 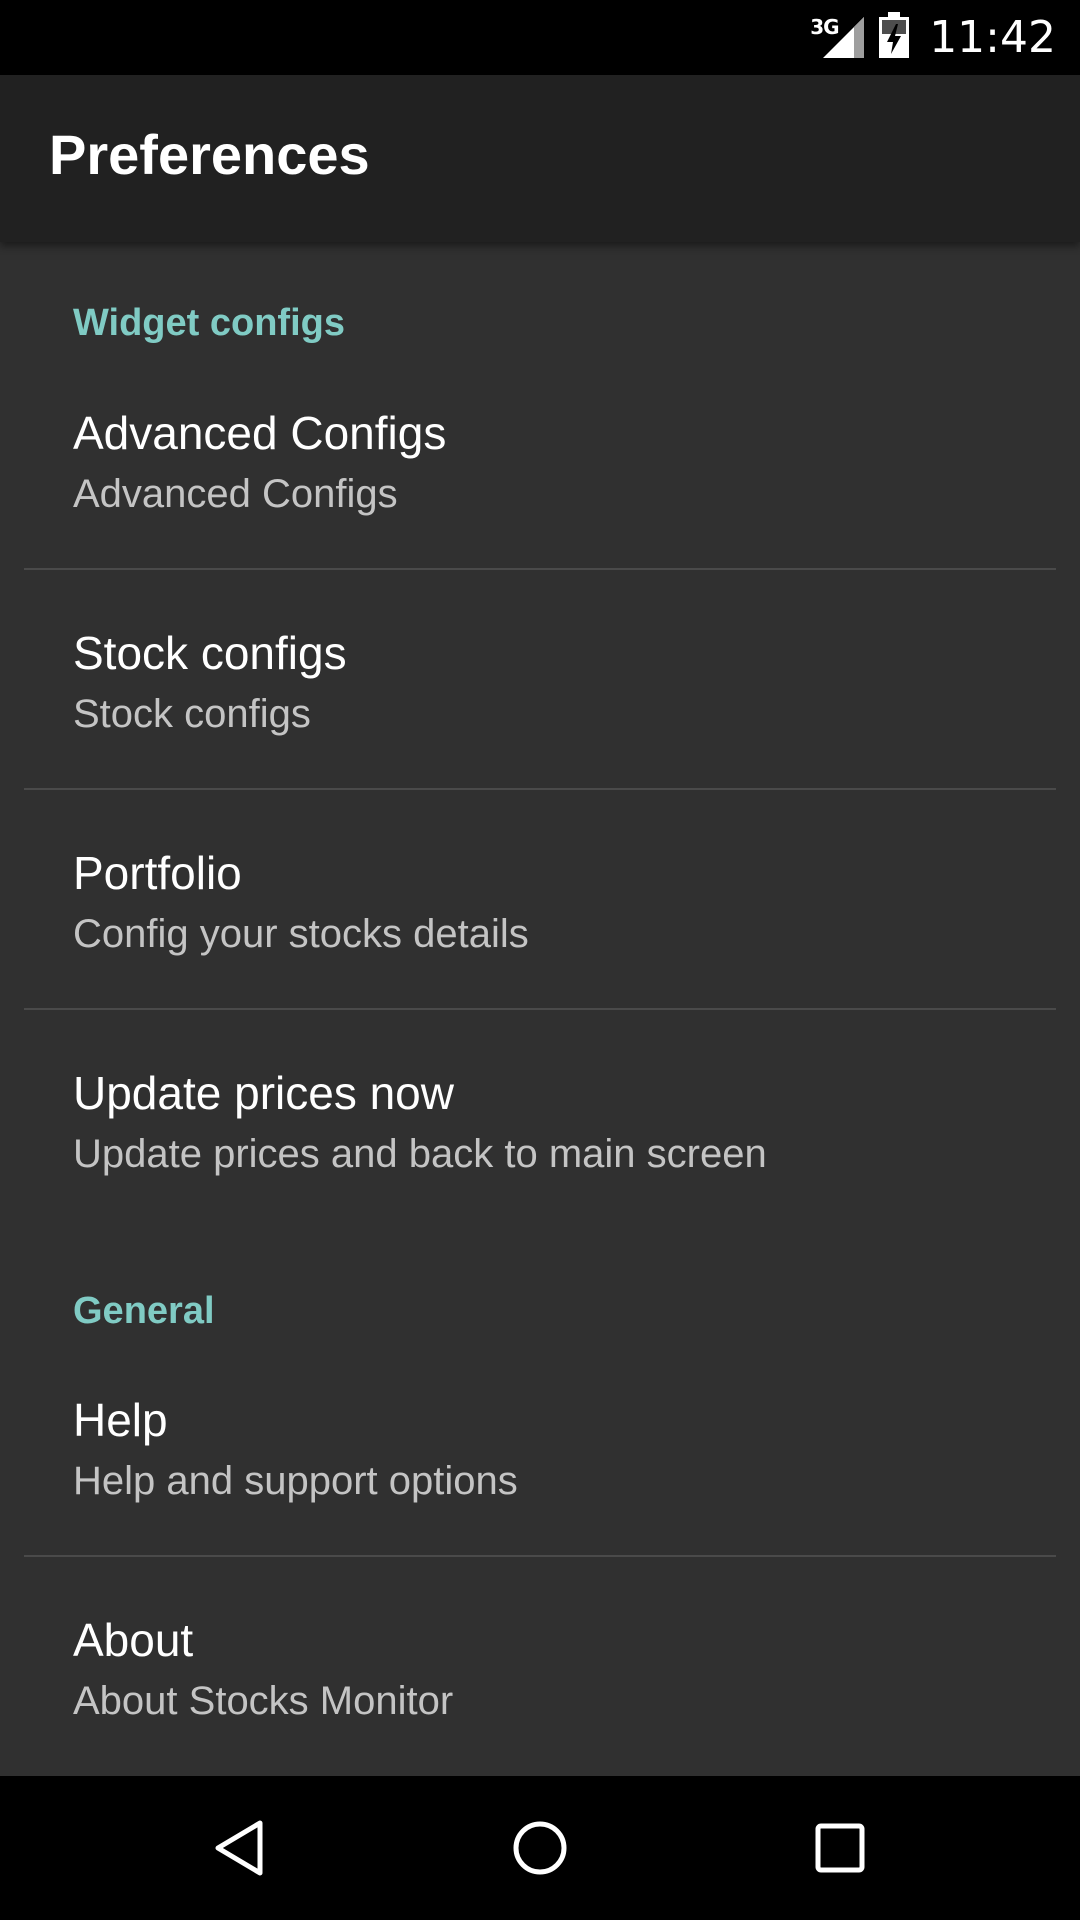 I want to click on pref-portfolio: Portfolio Config your stocks details, so click(x=540, y=922).